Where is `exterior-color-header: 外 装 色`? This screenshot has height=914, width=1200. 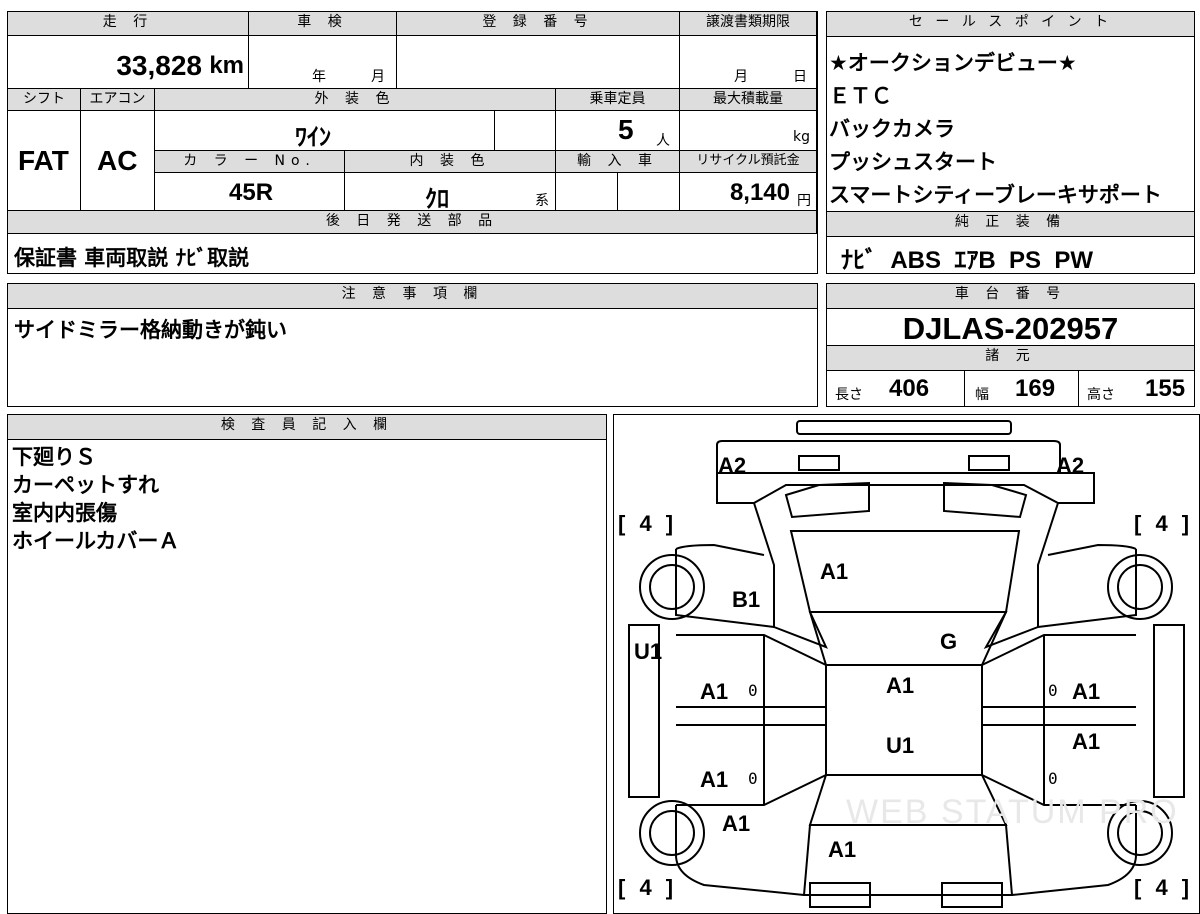
exterior-color-header: 外 装 色 is located at coordinates (355, 100).